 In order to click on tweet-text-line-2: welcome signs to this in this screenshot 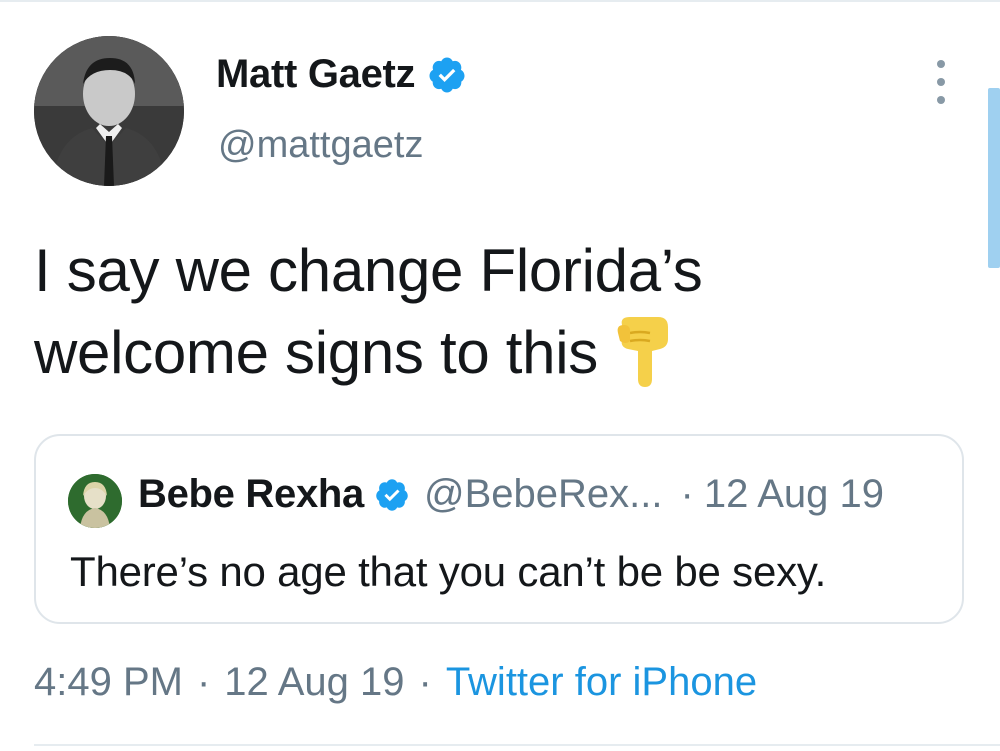, I will do `click(484, 353)`.